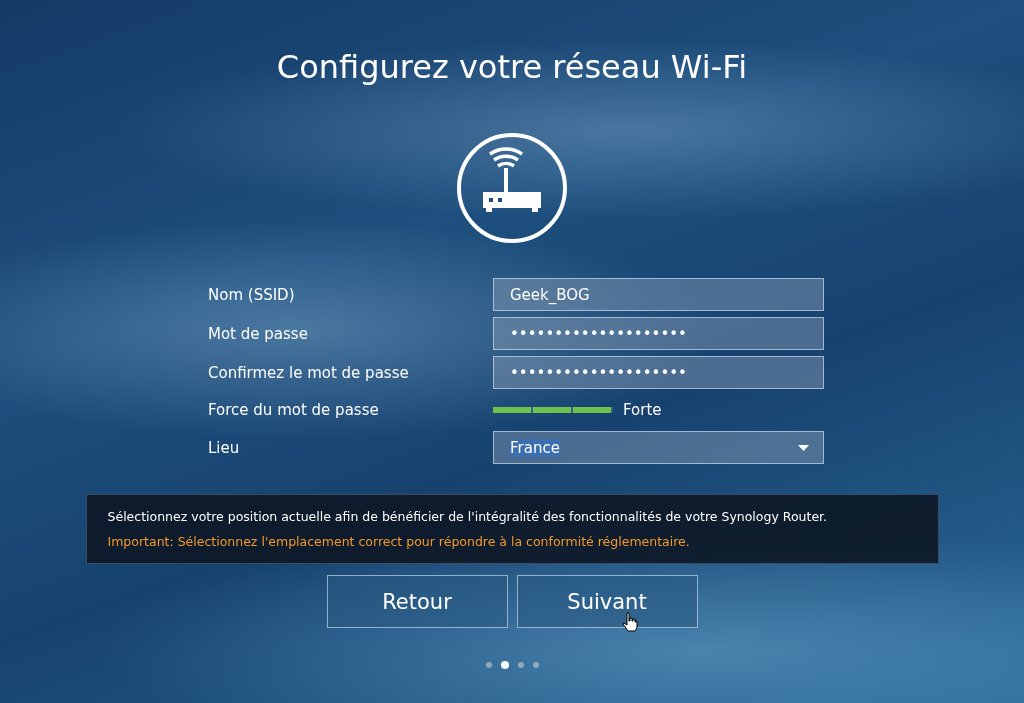  Describe the element at coordinates (224, 447) in the screenshot. I see `field-label: Lieu` at that location.